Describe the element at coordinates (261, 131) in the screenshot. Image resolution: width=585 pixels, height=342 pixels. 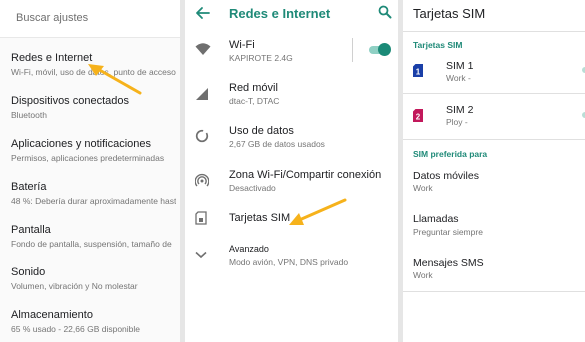
I see `network-item-title: Uso de datos` at that location.